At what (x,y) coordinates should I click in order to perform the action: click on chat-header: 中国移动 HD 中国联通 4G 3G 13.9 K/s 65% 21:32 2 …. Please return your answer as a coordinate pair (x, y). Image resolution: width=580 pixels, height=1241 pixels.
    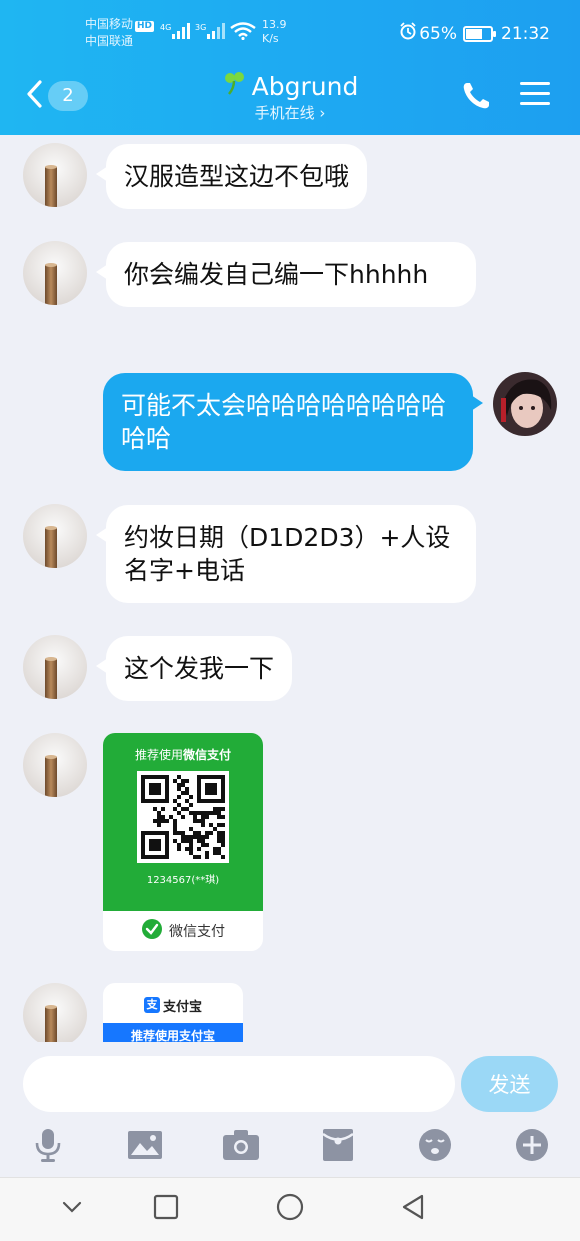
    Looking at the image, I should click on (290, 67).